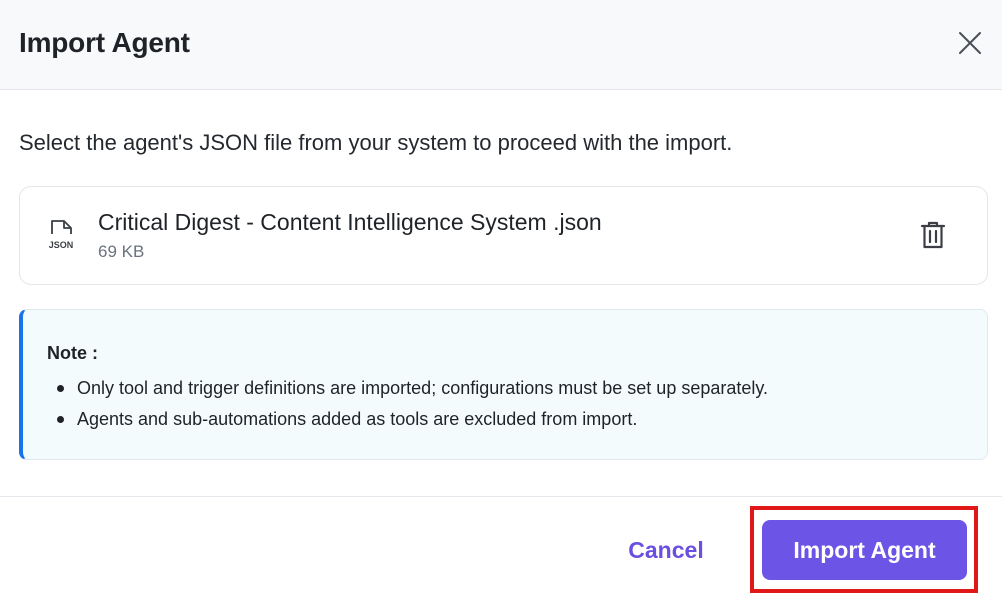 The width and height of the screenshot is (1002, 602). Describe the element at coordinates (864, 550) in the screenshot. I see `import-agent-button: Import Agent` at that location.